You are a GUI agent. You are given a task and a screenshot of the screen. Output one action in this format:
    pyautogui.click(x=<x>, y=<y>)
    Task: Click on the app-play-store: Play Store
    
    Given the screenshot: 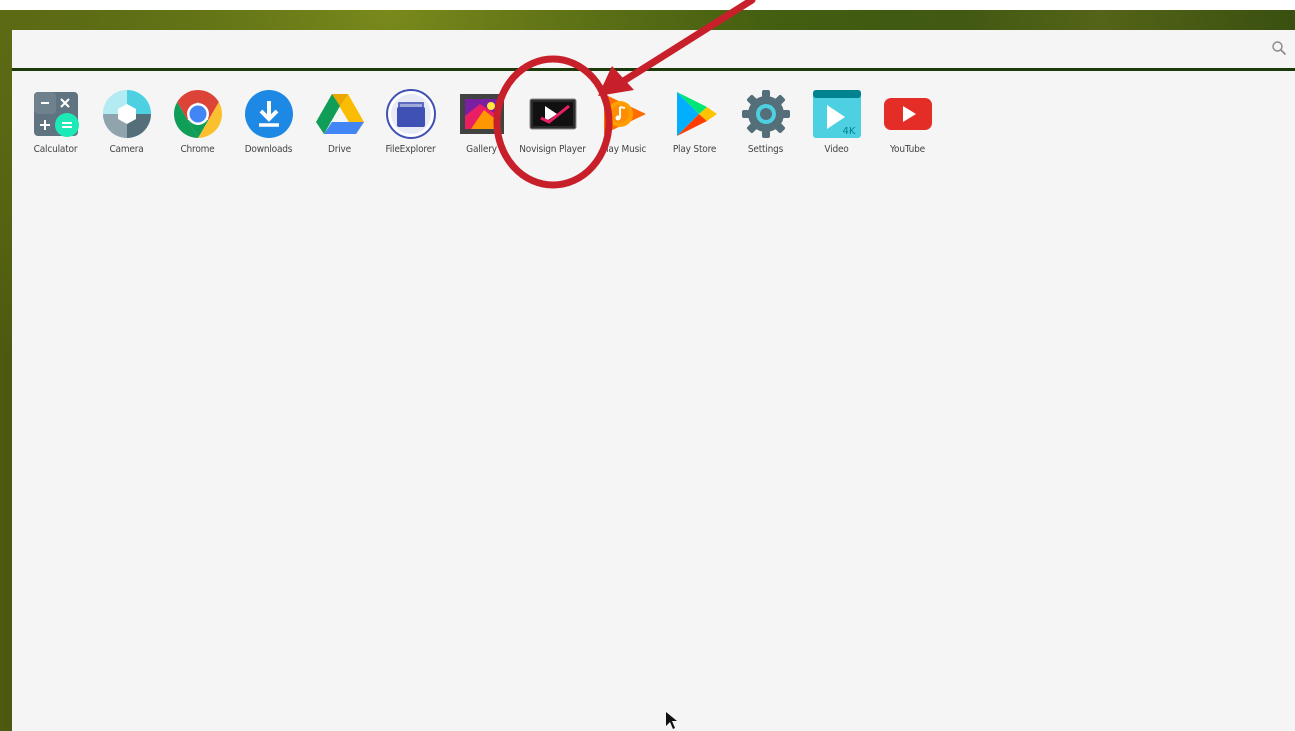 What is the action you would take?
    pyautogui.click(x=694, y=121)
    